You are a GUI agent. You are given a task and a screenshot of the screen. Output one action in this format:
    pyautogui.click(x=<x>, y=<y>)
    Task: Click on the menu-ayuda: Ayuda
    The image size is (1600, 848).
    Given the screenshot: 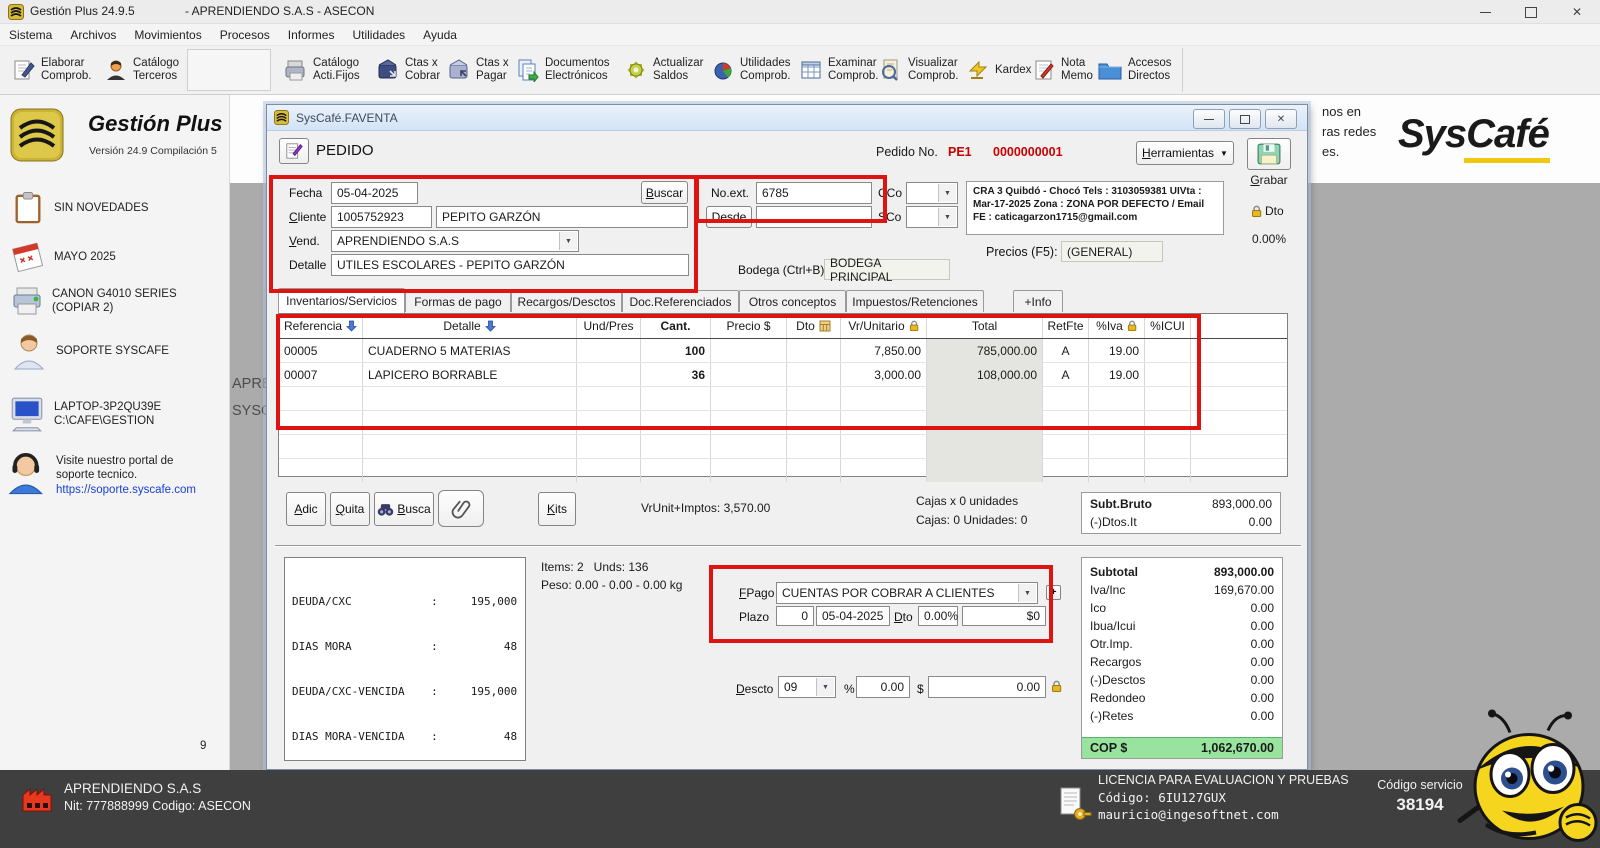 What is the action you would take?
    pyautogui.click(x=440, y=35)
    